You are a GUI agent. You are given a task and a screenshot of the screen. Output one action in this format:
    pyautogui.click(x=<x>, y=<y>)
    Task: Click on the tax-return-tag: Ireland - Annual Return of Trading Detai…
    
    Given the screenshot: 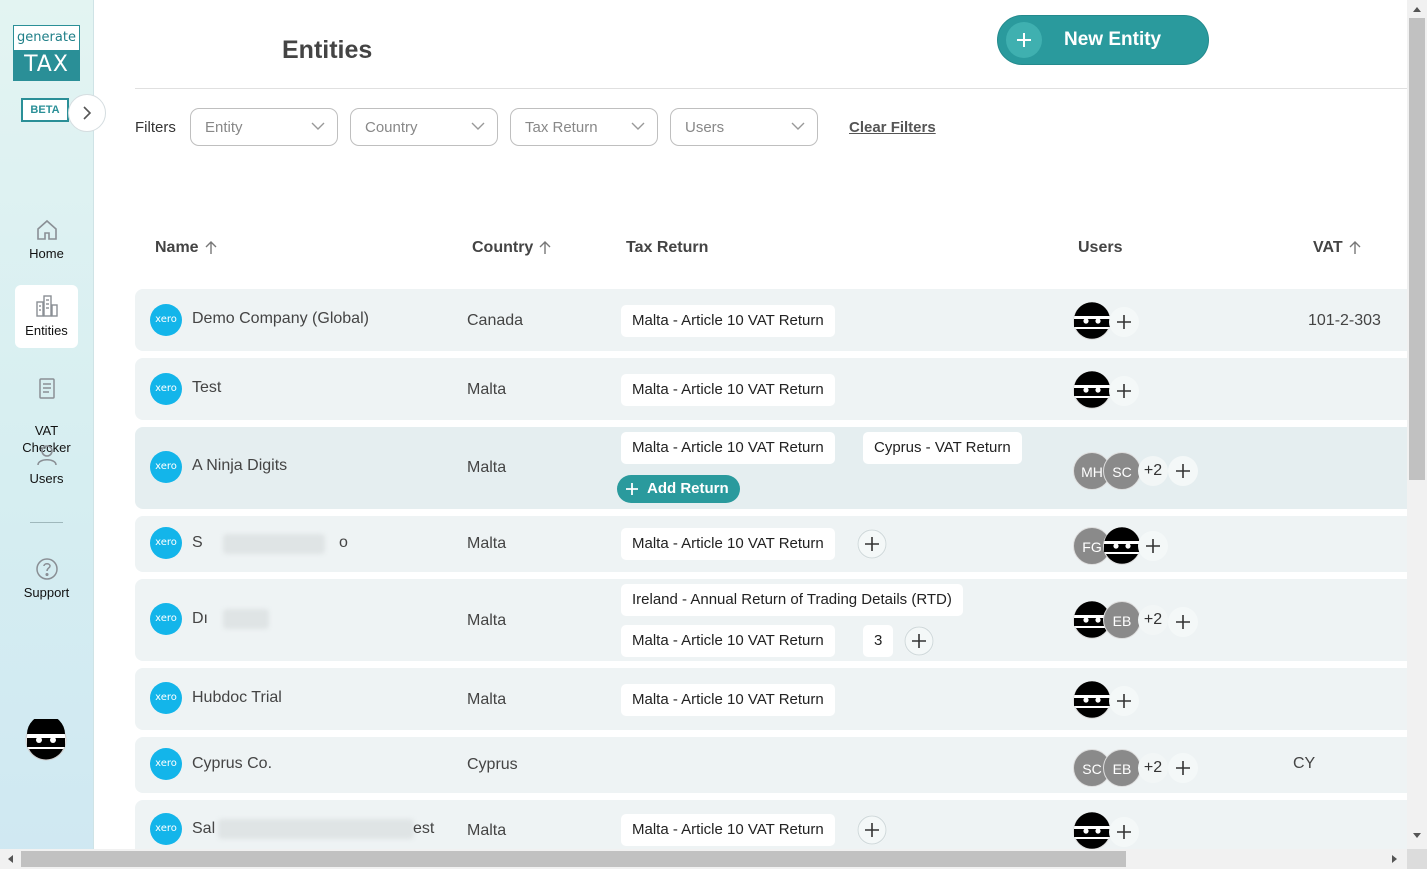 What is the action you would take?
    pyautogui.click(x=792, y=600)
    